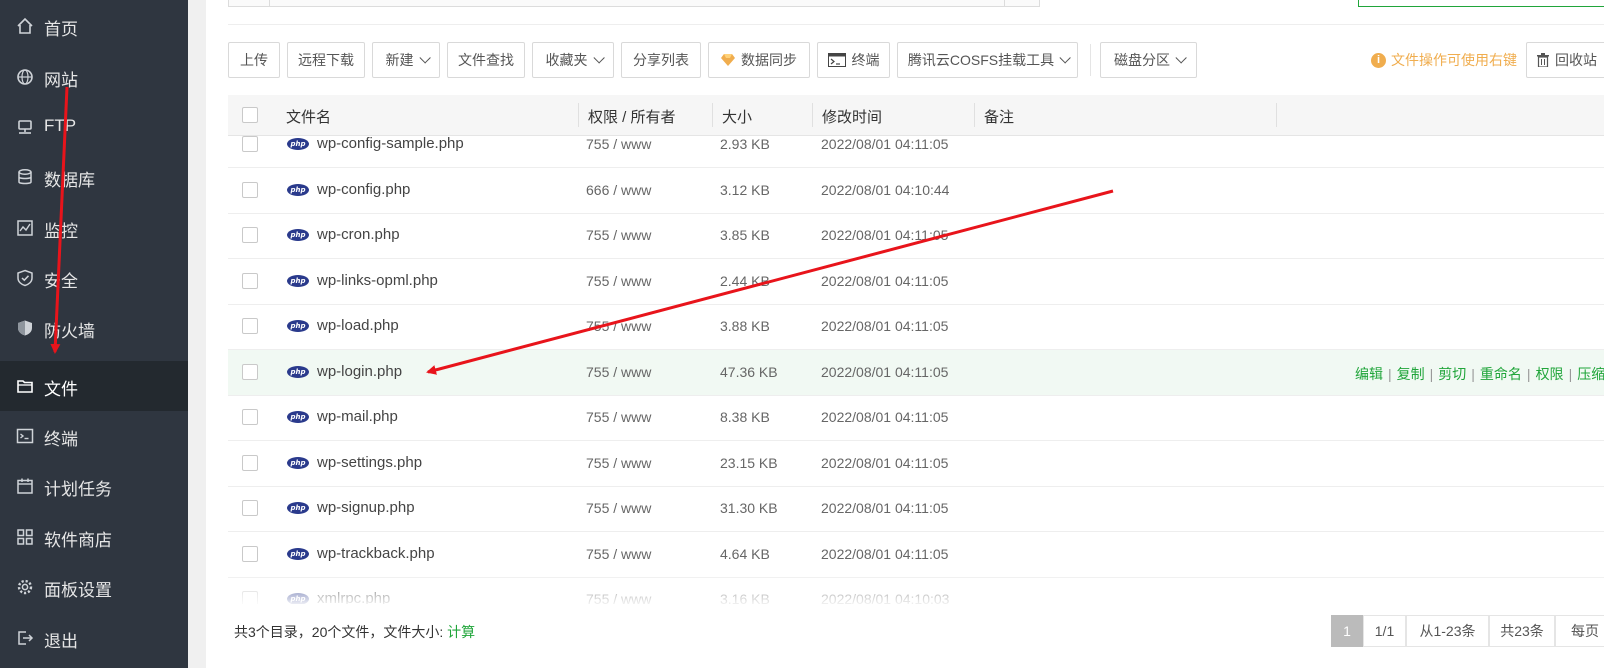 The width and height of the screenshot is (1604, 668). Describe the element at coordinates (406, 60) in the screenshot. I see `new-dropdown-button: 新建` at that location.